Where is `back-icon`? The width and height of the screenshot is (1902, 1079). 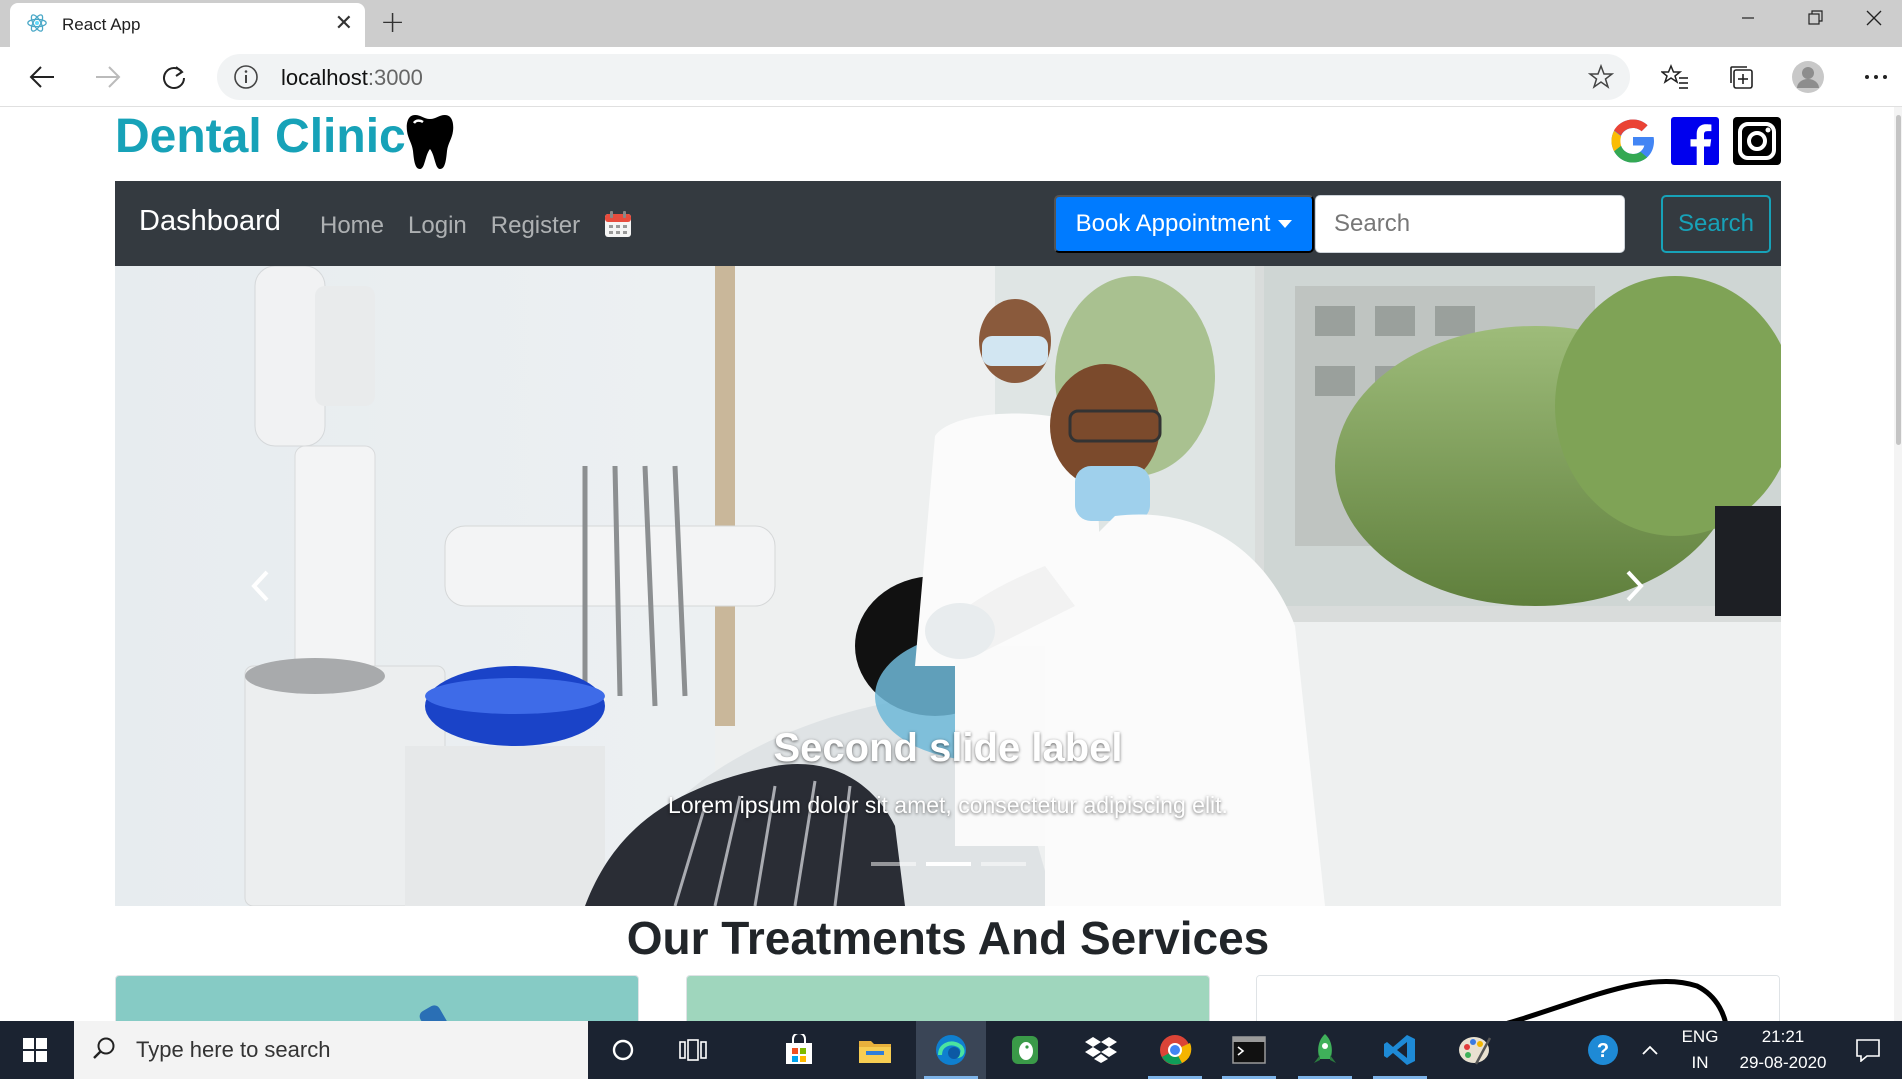 back-icon is located at coordinates (42, 77).